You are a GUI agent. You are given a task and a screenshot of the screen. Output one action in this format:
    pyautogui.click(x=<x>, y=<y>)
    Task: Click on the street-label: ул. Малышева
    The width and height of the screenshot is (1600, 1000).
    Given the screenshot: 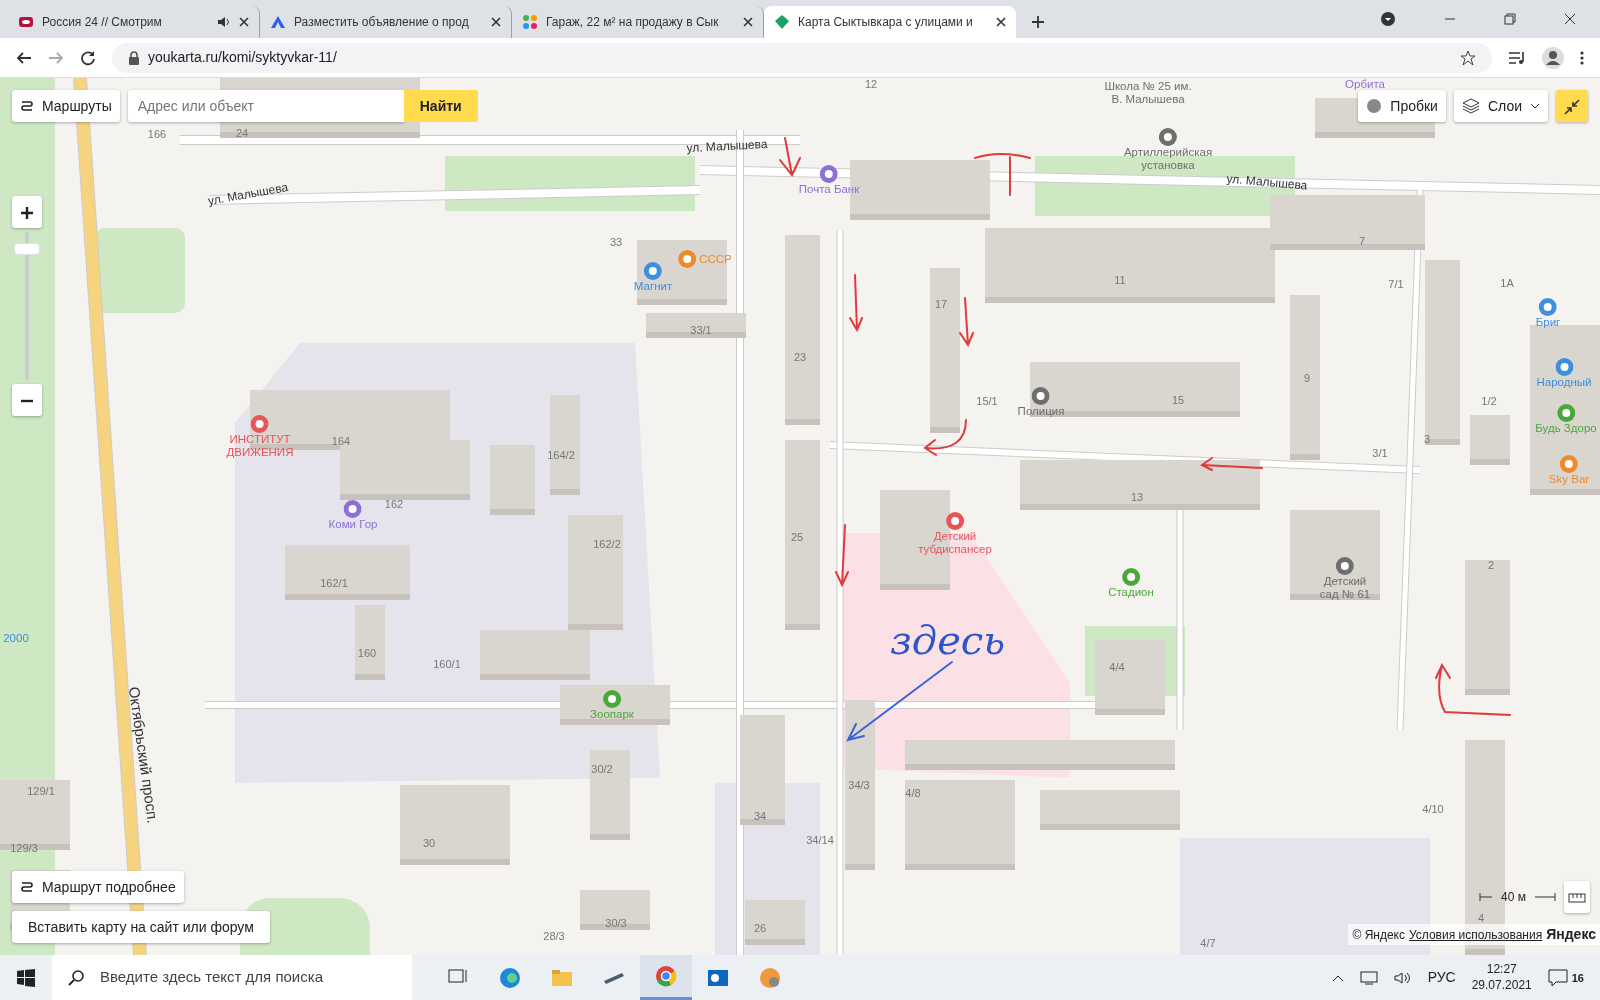 What is the action you would take?
    pyautogui.click(x=1267, y=182)
    